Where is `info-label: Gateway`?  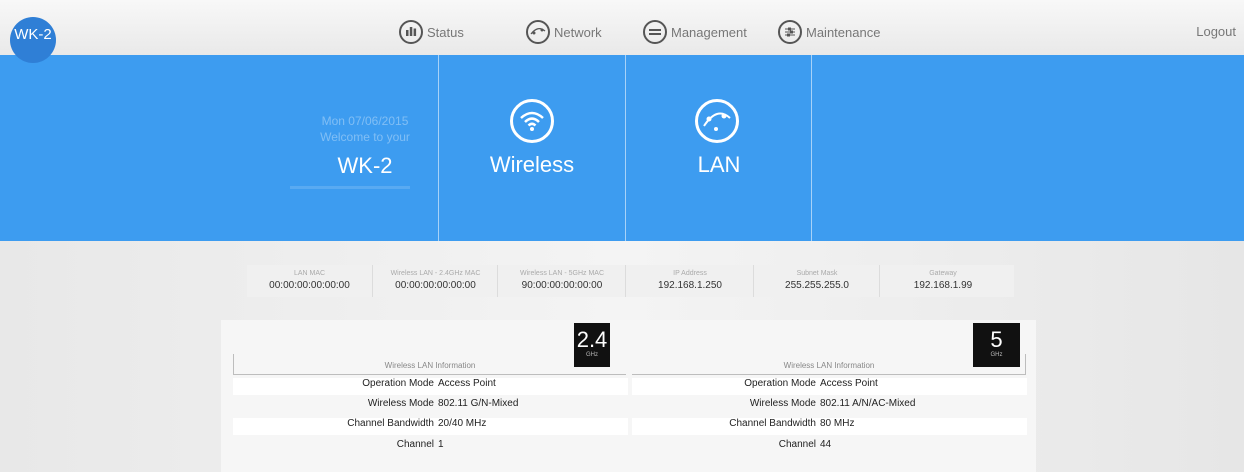
info-label: Gateway is located at coordinates (943, 273).